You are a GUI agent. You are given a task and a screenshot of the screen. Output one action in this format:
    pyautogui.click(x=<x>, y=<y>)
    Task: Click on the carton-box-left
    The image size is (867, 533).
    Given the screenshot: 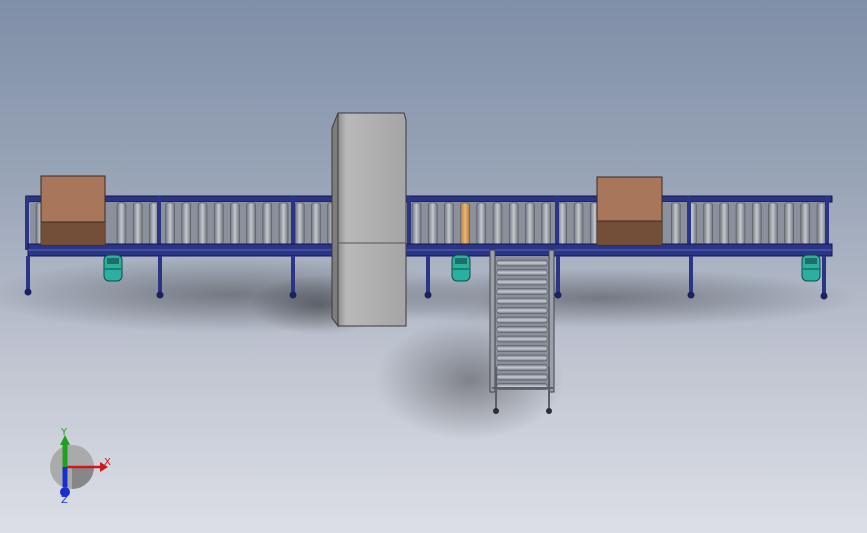 What is the action you would take?
    pyautogui.click(x=73, y=210)
    